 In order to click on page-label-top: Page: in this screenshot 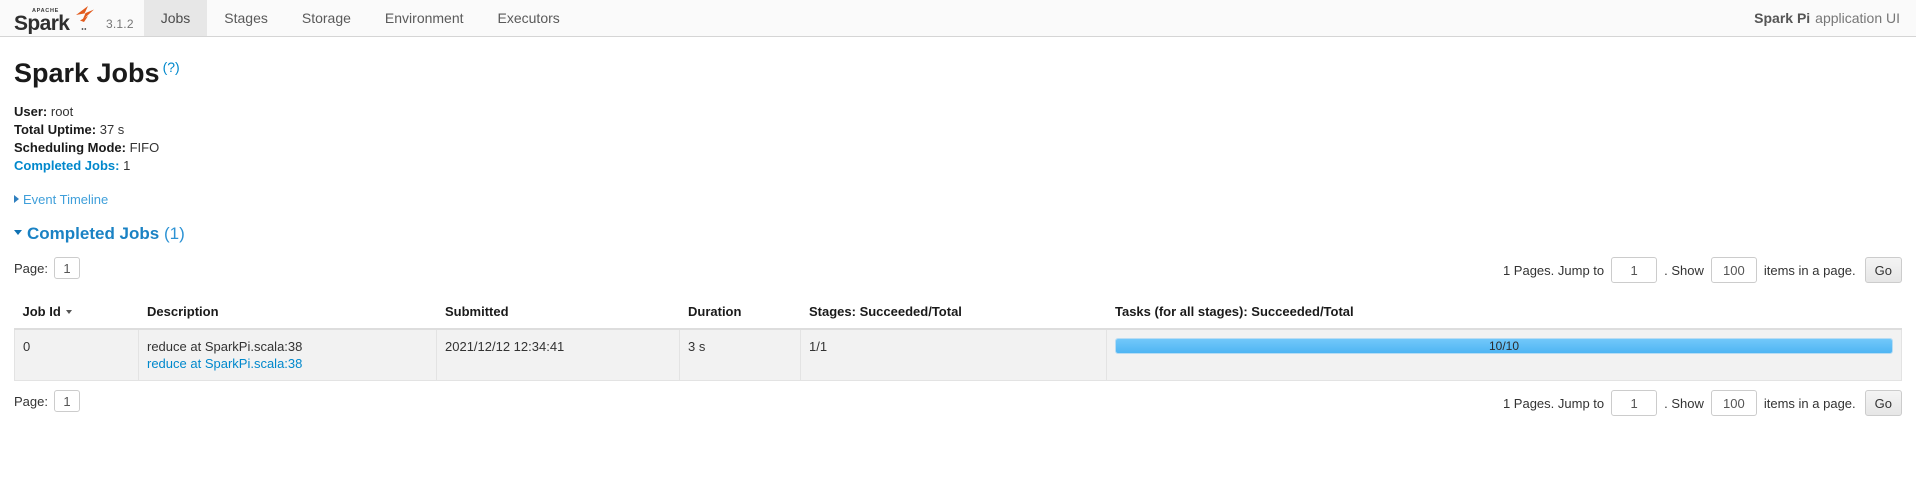, I will do `click(31, 268)`.